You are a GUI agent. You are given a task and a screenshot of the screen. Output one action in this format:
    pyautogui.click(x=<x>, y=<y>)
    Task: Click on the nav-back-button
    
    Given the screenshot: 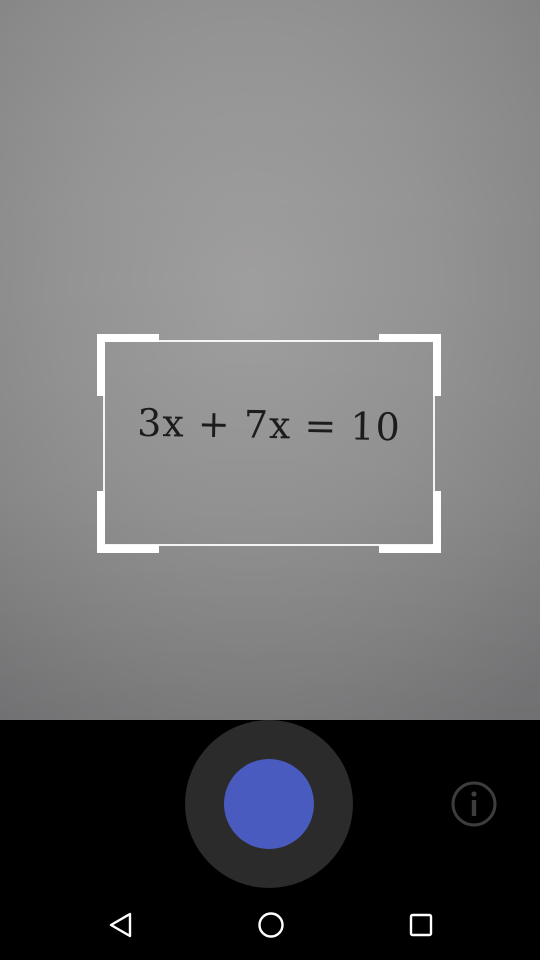 What is the action you would take?
    pyautogui.click(x=120, y=925)
    